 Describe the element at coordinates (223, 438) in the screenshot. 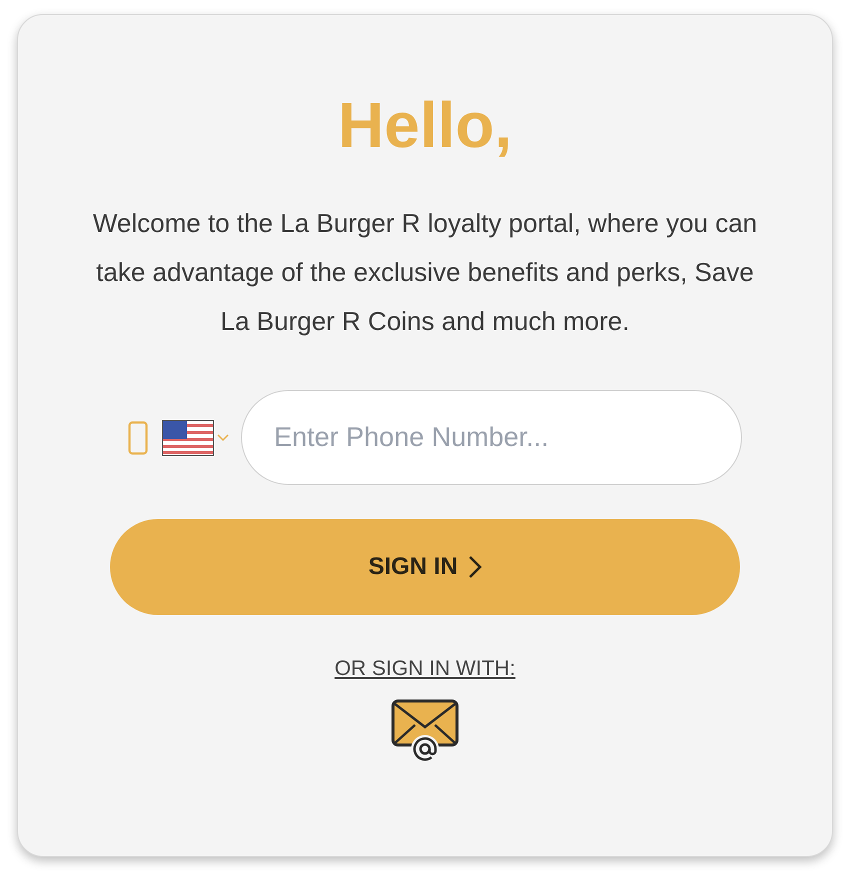

I see `chevron-down-icon` at that location.